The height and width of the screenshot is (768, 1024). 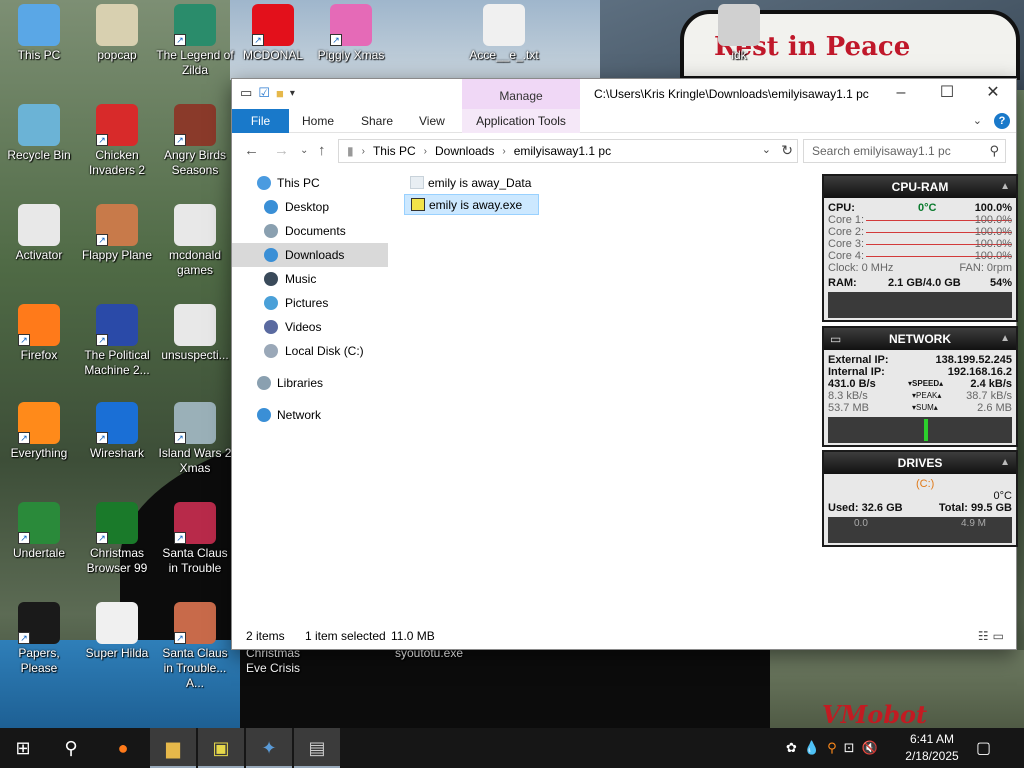 What do you see at coordinates (273, 31) in the screenshot?
I see `desktop-icon-mcdonalds: ↗ MCDONAL` at bounding box center [273, 31].